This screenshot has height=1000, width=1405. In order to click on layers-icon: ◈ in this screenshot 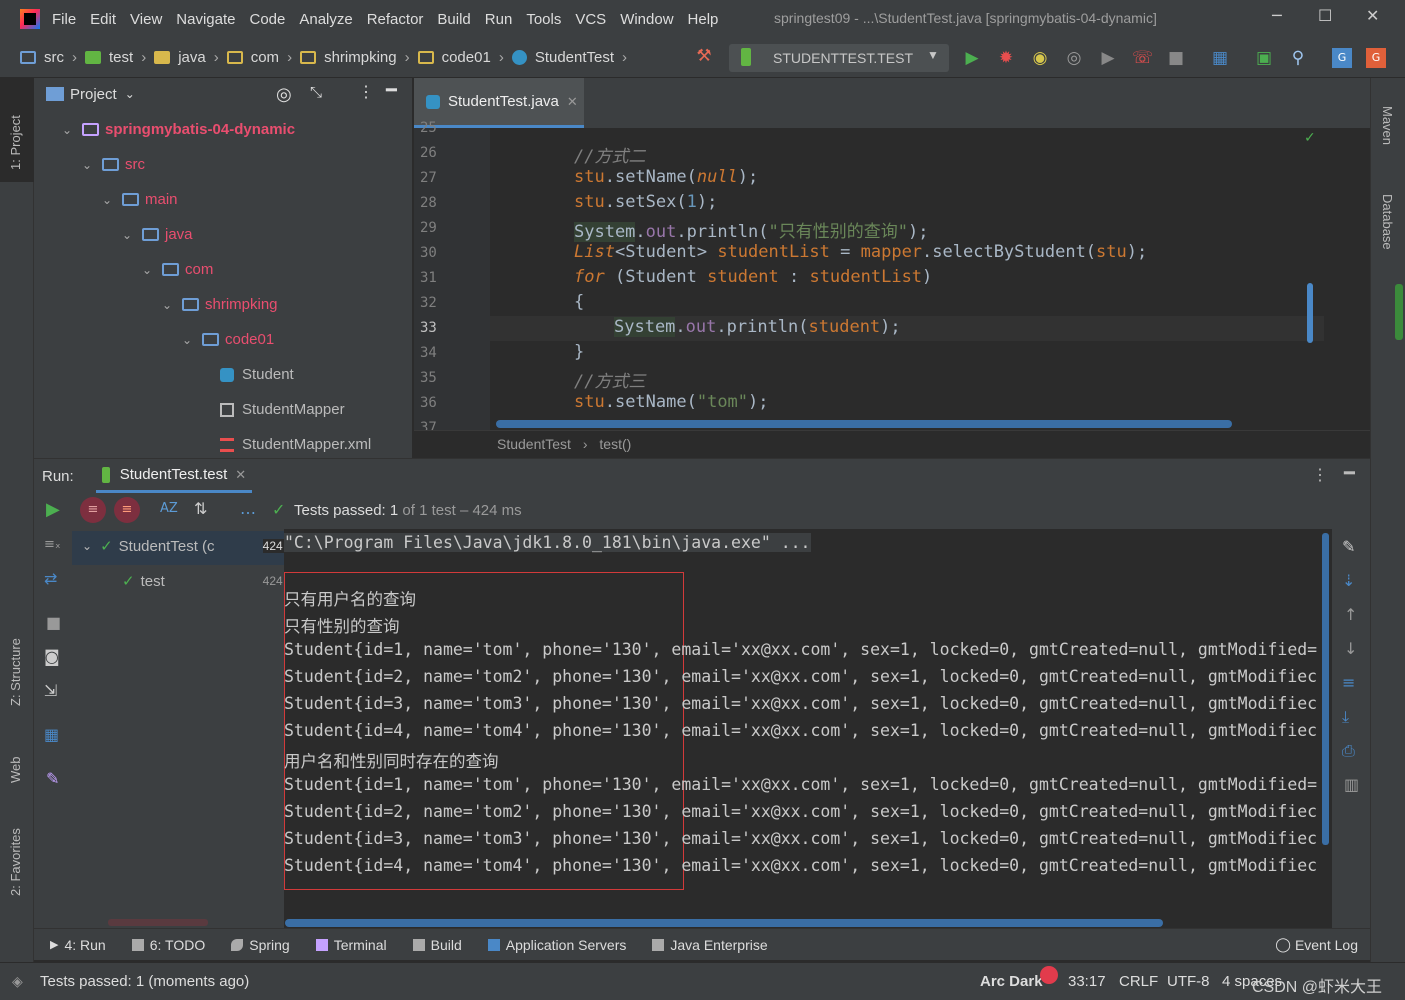, I will do `click(17, 981)`.